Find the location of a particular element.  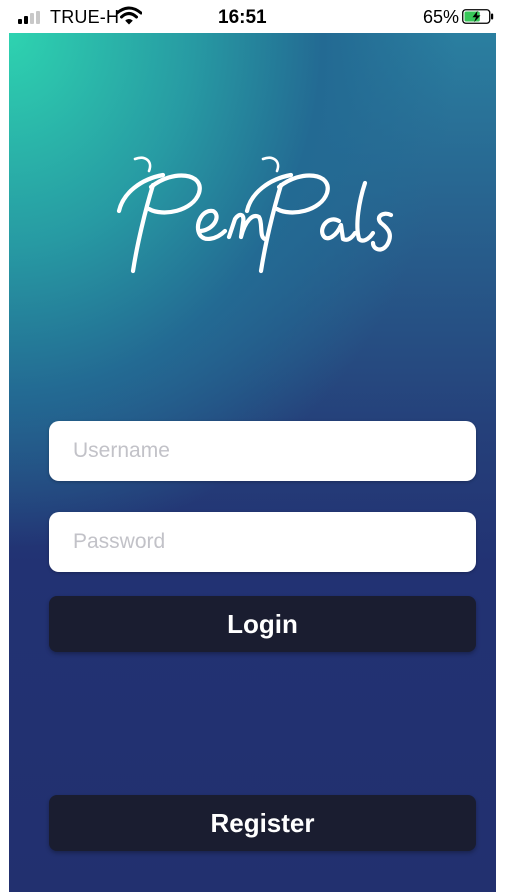

penpals-logo is located at coordinates (255, 215).